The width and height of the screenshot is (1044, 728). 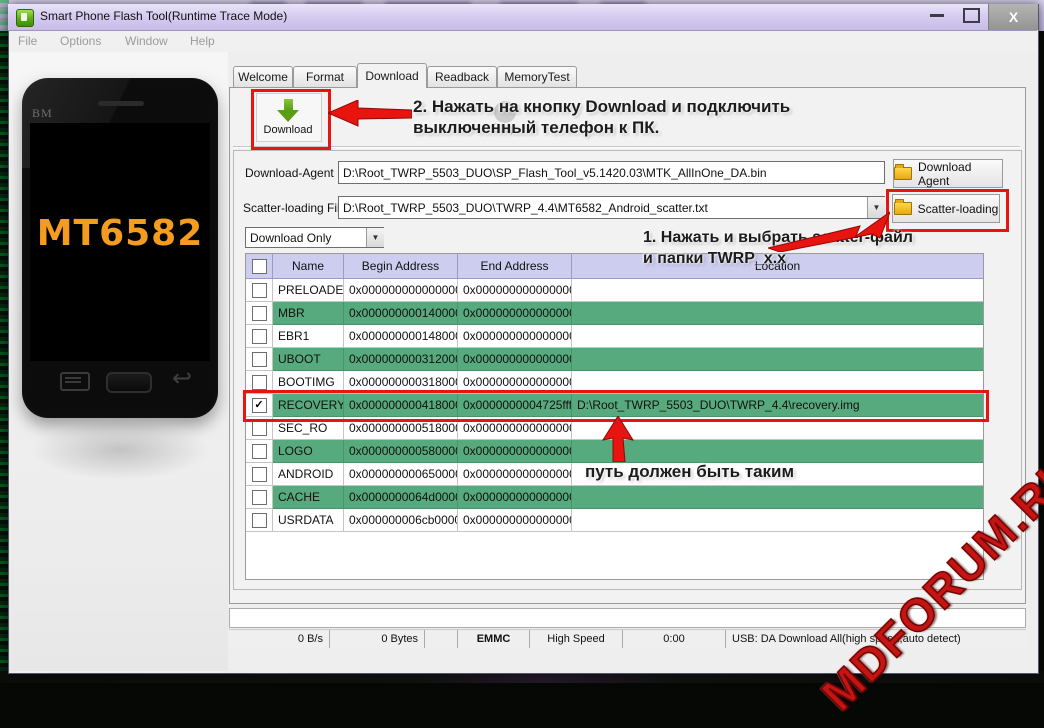 What do you see at coordinates (375, 237) in the screenshot?
I see `mode-dropdown-arrow-icon: ▼` at bounding box center [375, 237].